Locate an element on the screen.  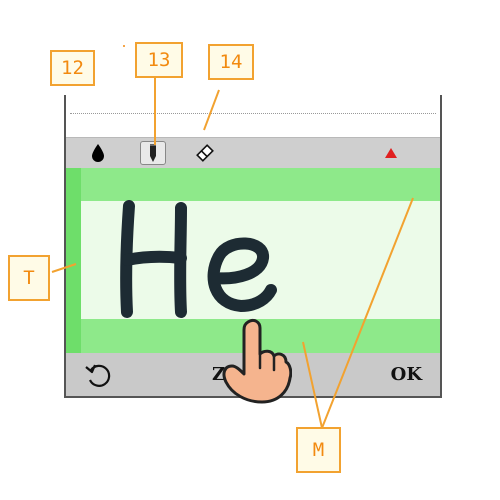
text-field-edge is located at coordinates (73, 260).